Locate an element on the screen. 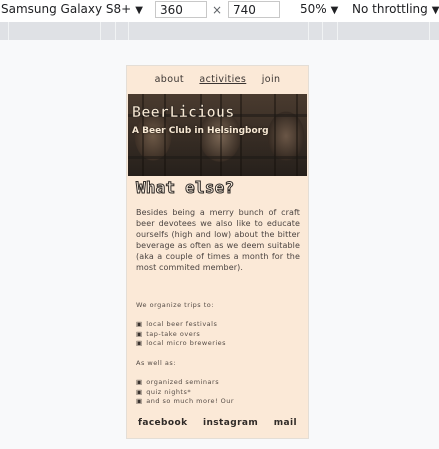  nav-link-about: about is located at coordinates (169, 79).